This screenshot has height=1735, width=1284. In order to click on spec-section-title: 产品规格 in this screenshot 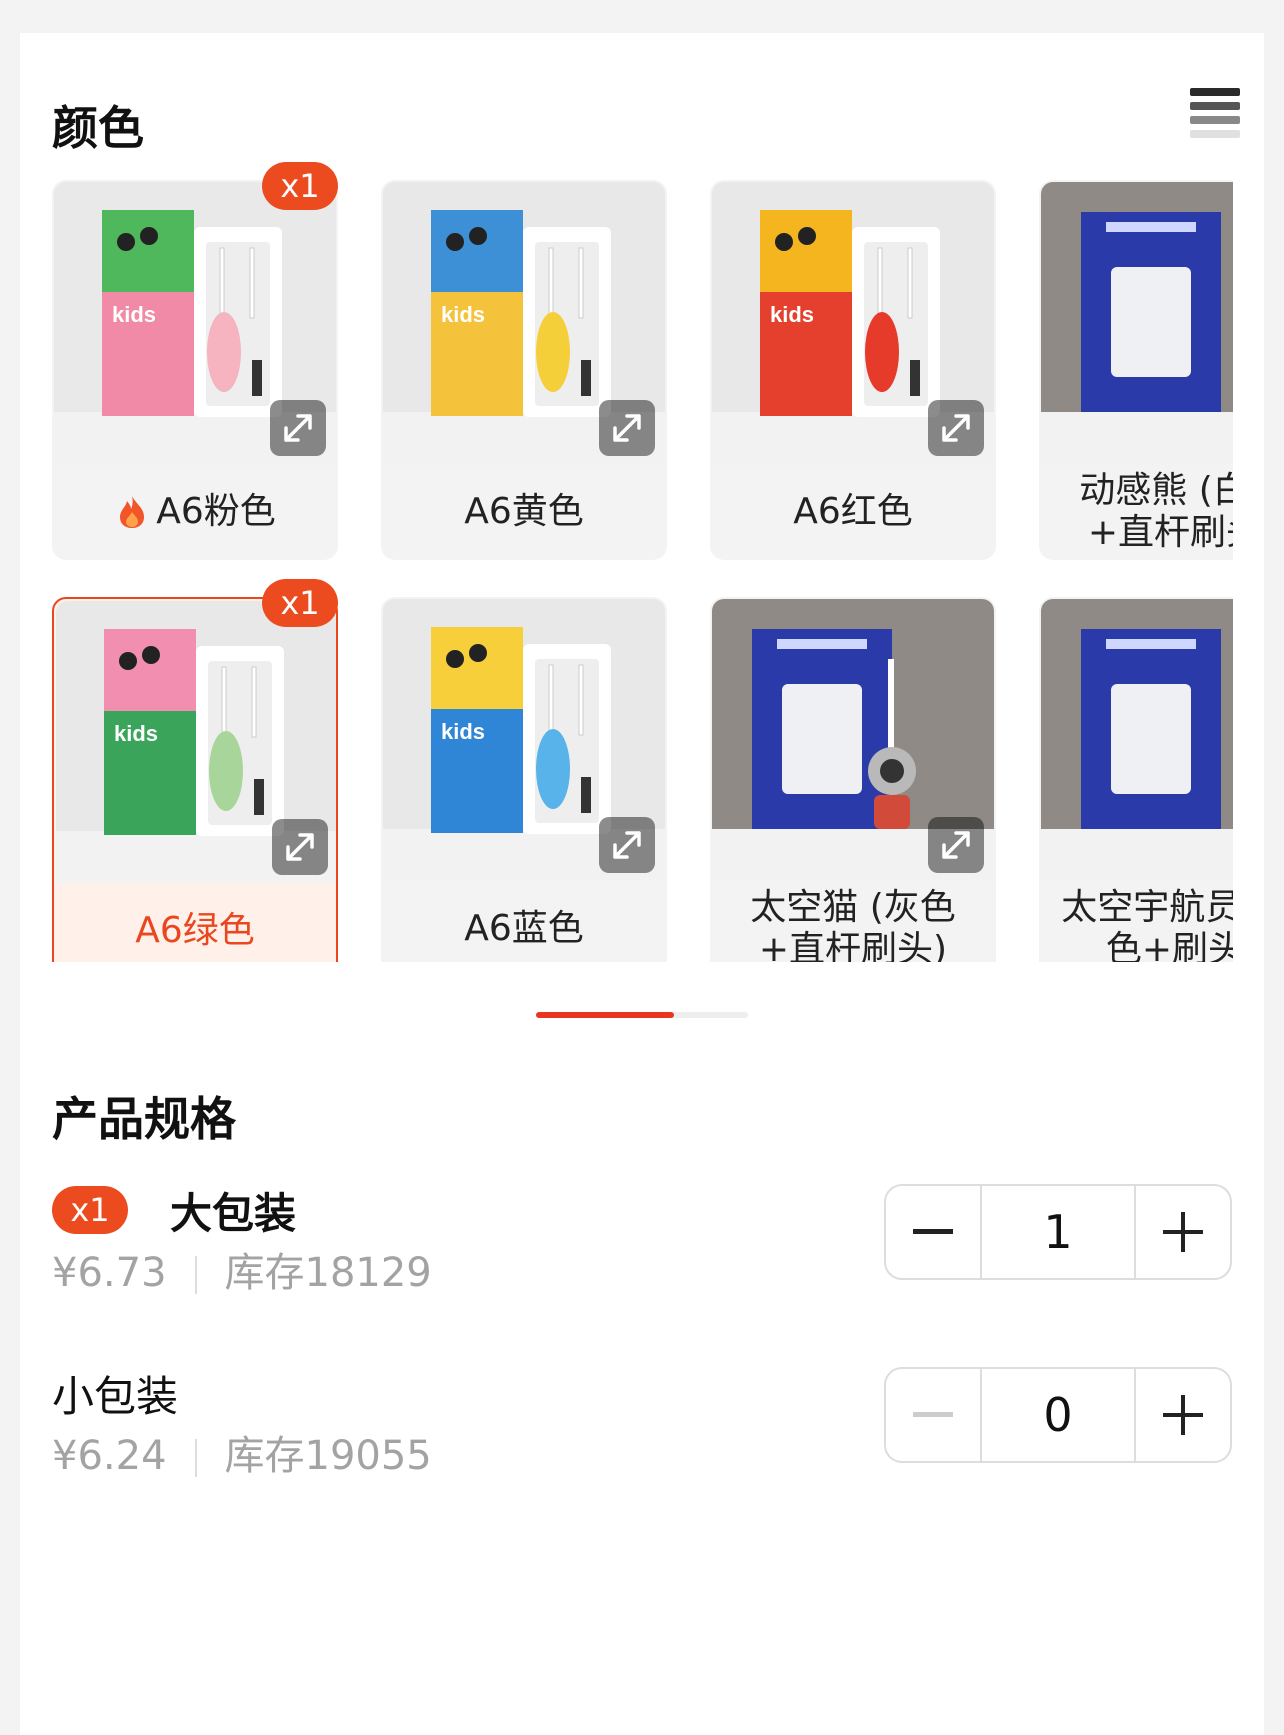, I will do `click(144, 1119)`.